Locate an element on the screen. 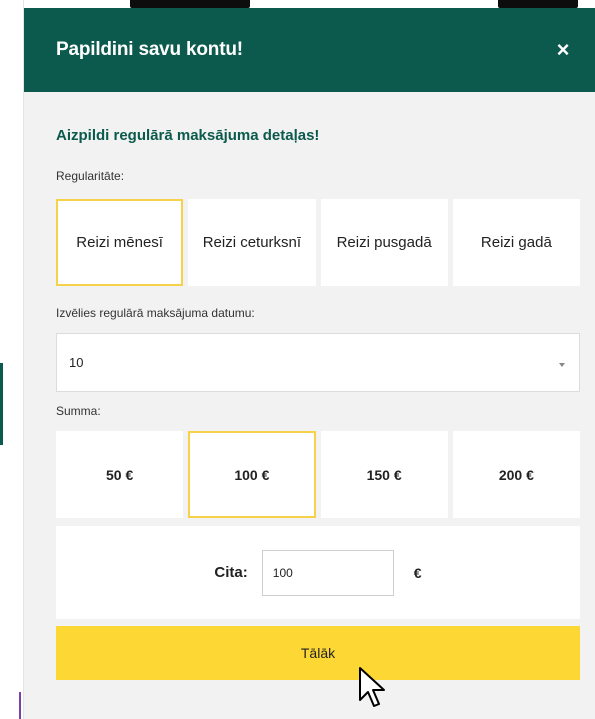 The width and height of the screenshot is (595, 719). amount-option-150: 150 € is located at coordinates (384, 474).